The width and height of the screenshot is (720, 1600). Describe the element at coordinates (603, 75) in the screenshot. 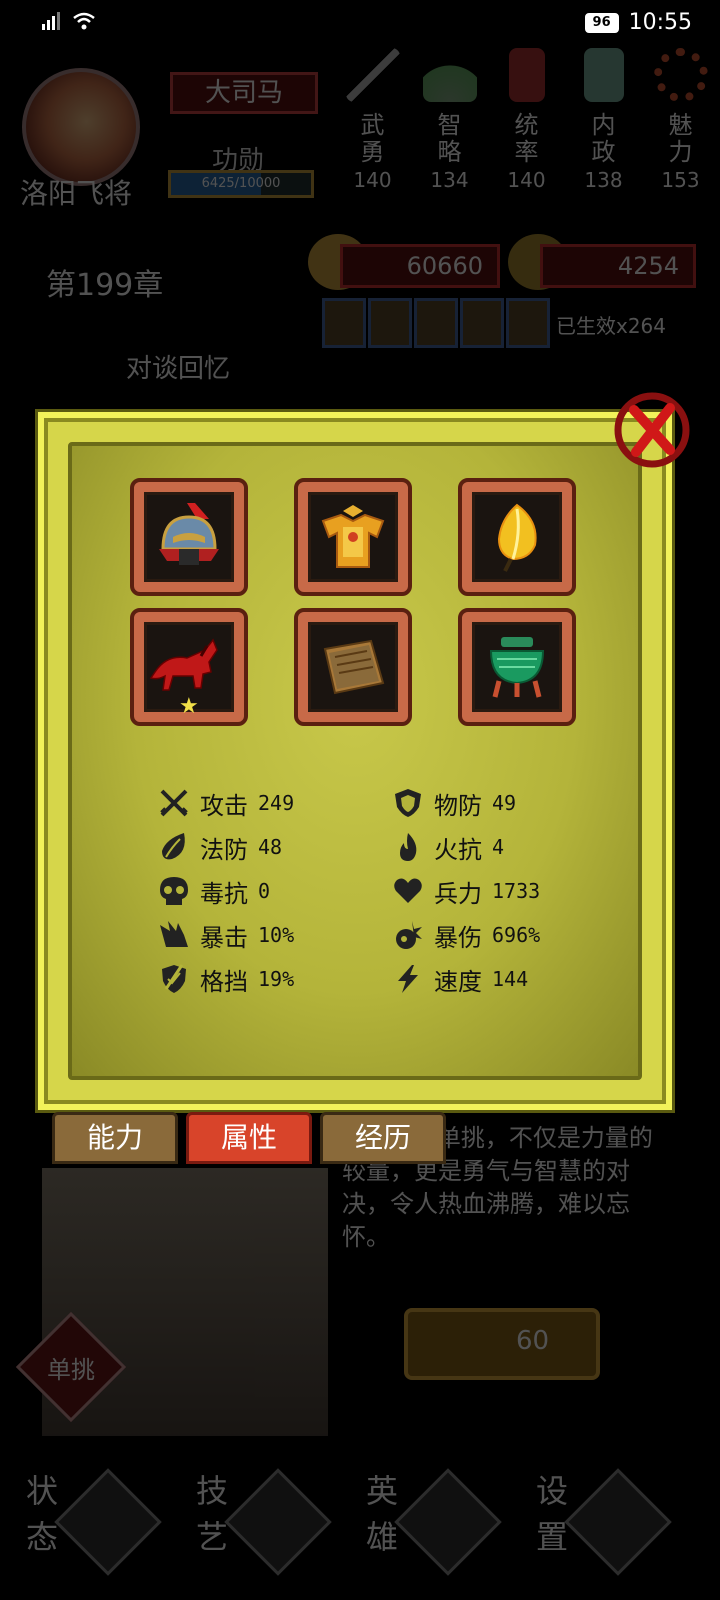

I see `seal-icon` at that location.